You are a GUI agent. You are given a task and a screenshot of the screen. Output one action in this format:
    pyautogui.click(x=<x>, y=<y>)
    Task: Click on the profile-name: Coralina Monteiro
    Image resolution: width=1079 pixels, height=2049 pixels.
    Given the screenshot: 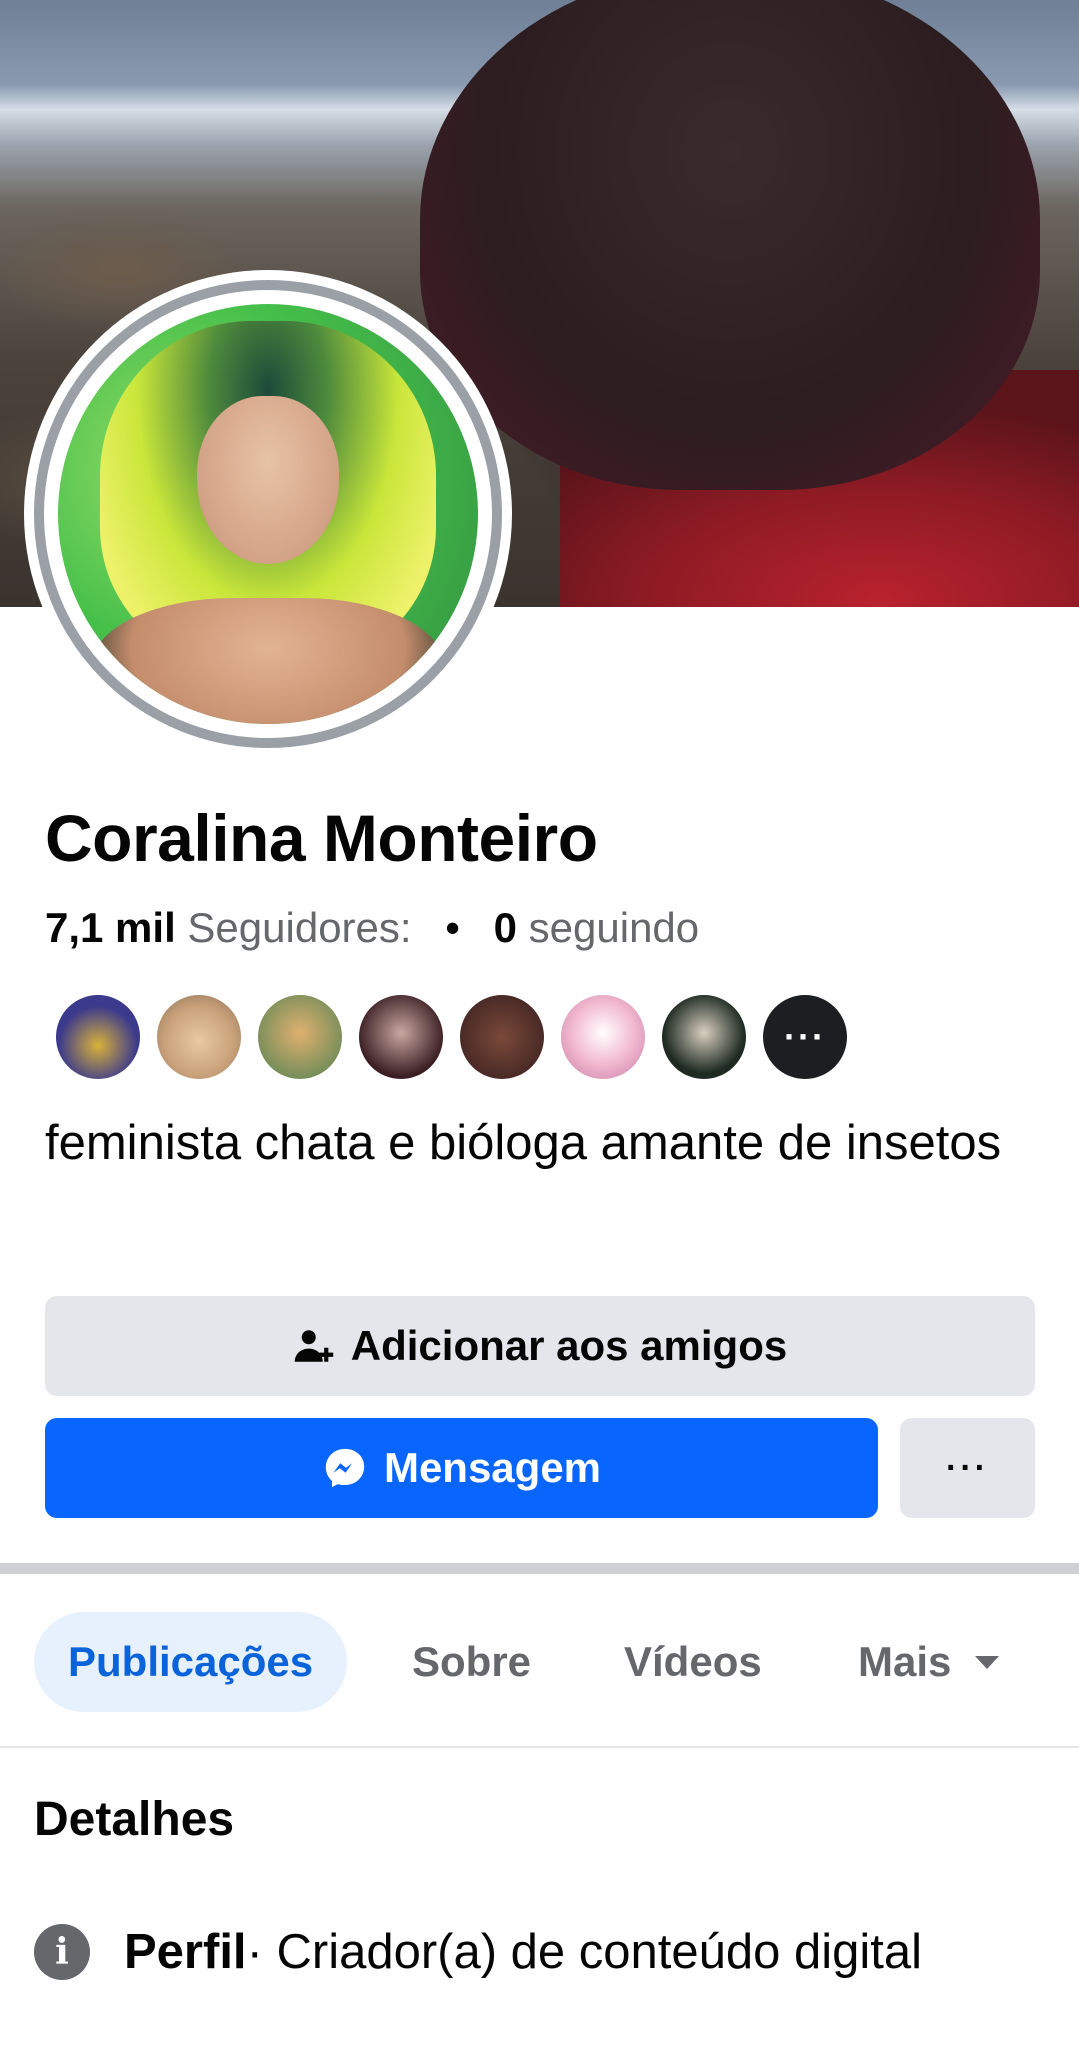 What is the action you would take?
    pyautogui.click(x=321, y=838)
    